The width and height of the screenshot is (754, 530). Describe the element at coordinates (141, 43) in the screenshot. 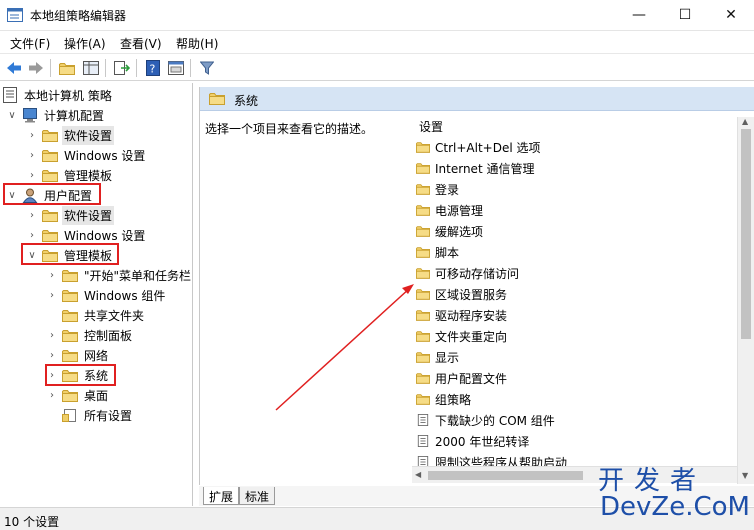

I see `menu-view: 查看(V)` at that location.